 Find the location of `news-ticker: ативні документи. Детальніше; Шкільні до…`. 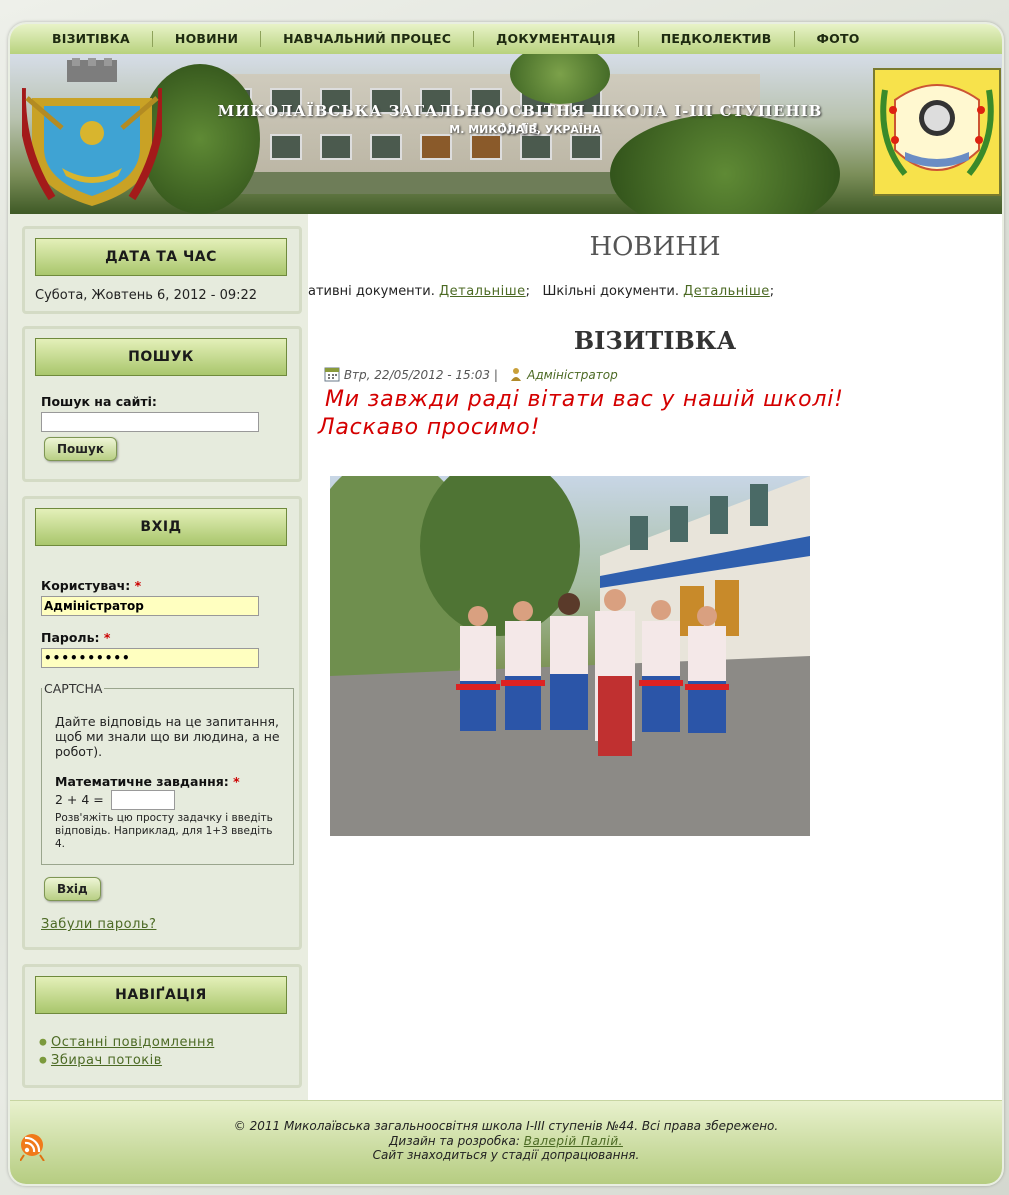

news-ticker: ативні документи. Детальніше; Шкільні до… is located at coordinates (541, 291).